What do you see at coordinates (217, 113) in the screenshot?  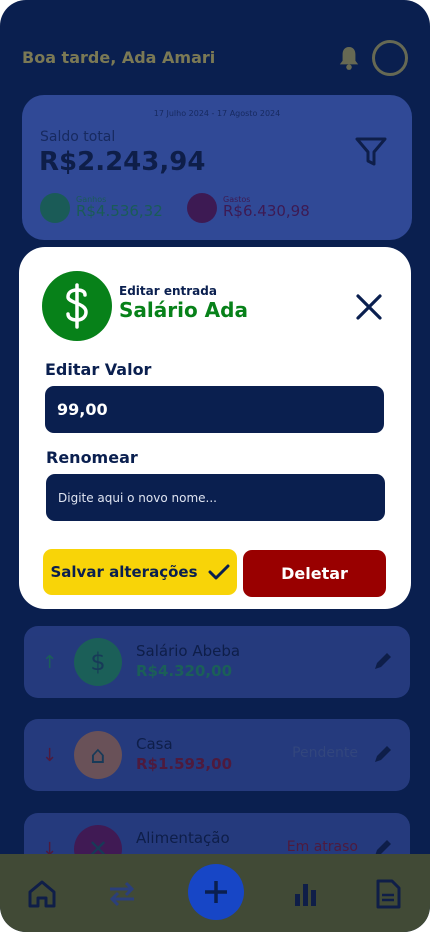 I see `date-range: 17 Julho 2024 - 17 Agosto 2024` at bounding box center [217, 113].